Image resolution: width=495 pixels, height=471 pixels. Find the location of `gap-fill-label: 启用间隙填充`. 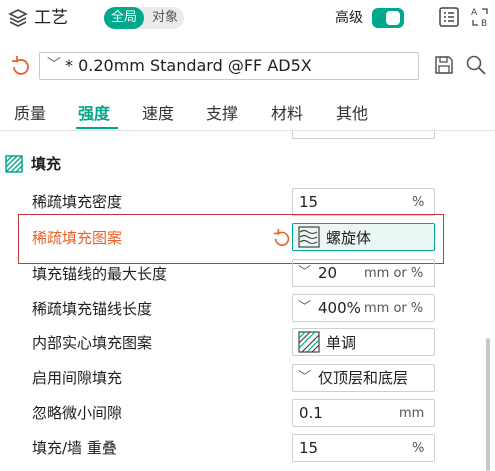

gap-fill-label: 启用间隙填充 is located at coordinates (77, 378).